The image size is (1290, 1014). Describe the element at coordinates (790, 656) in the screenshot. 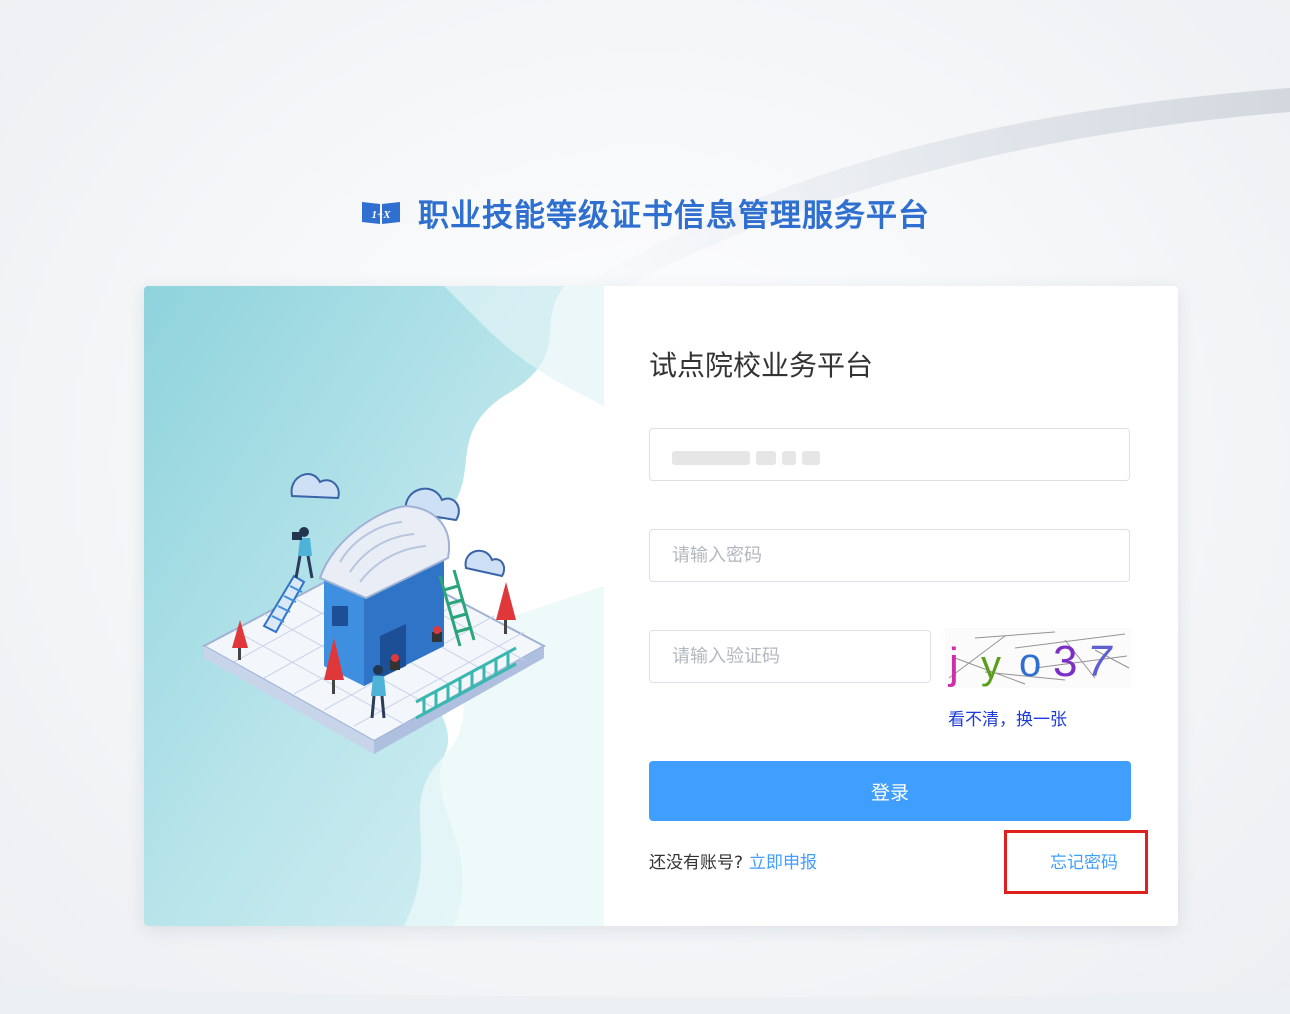

I see `captcha-field` at that location.